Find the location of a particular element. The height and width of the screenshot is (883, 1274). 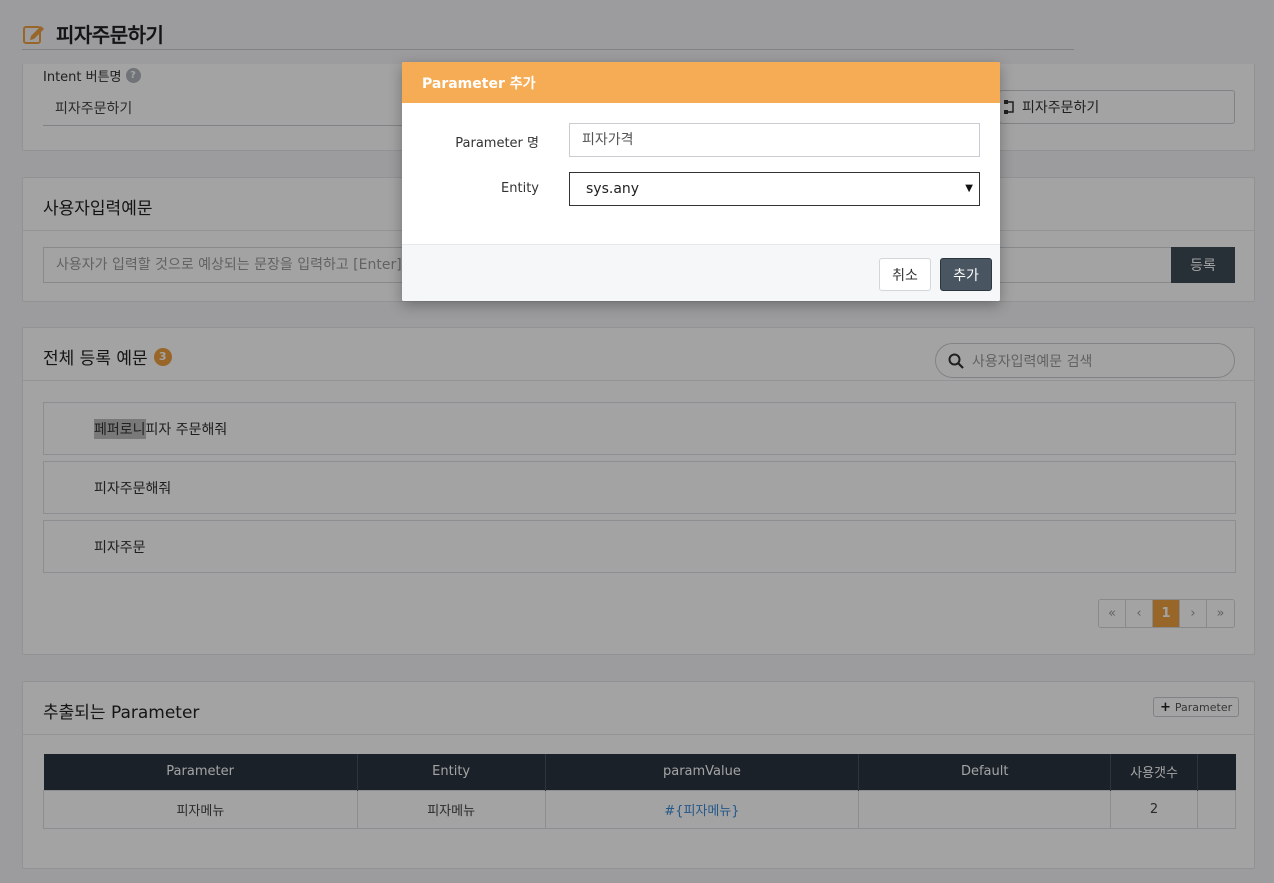

caret-down-icon: ▼ is located at coordinates (969, 188).